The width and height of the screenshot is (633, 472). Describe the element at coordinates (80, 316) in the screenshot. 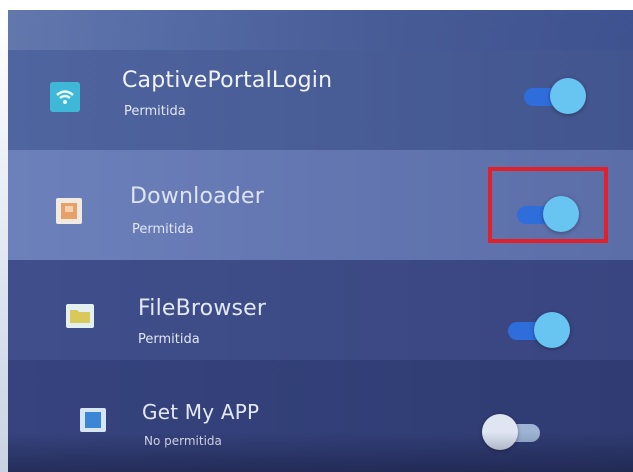

I see `folder-icon` at that location.